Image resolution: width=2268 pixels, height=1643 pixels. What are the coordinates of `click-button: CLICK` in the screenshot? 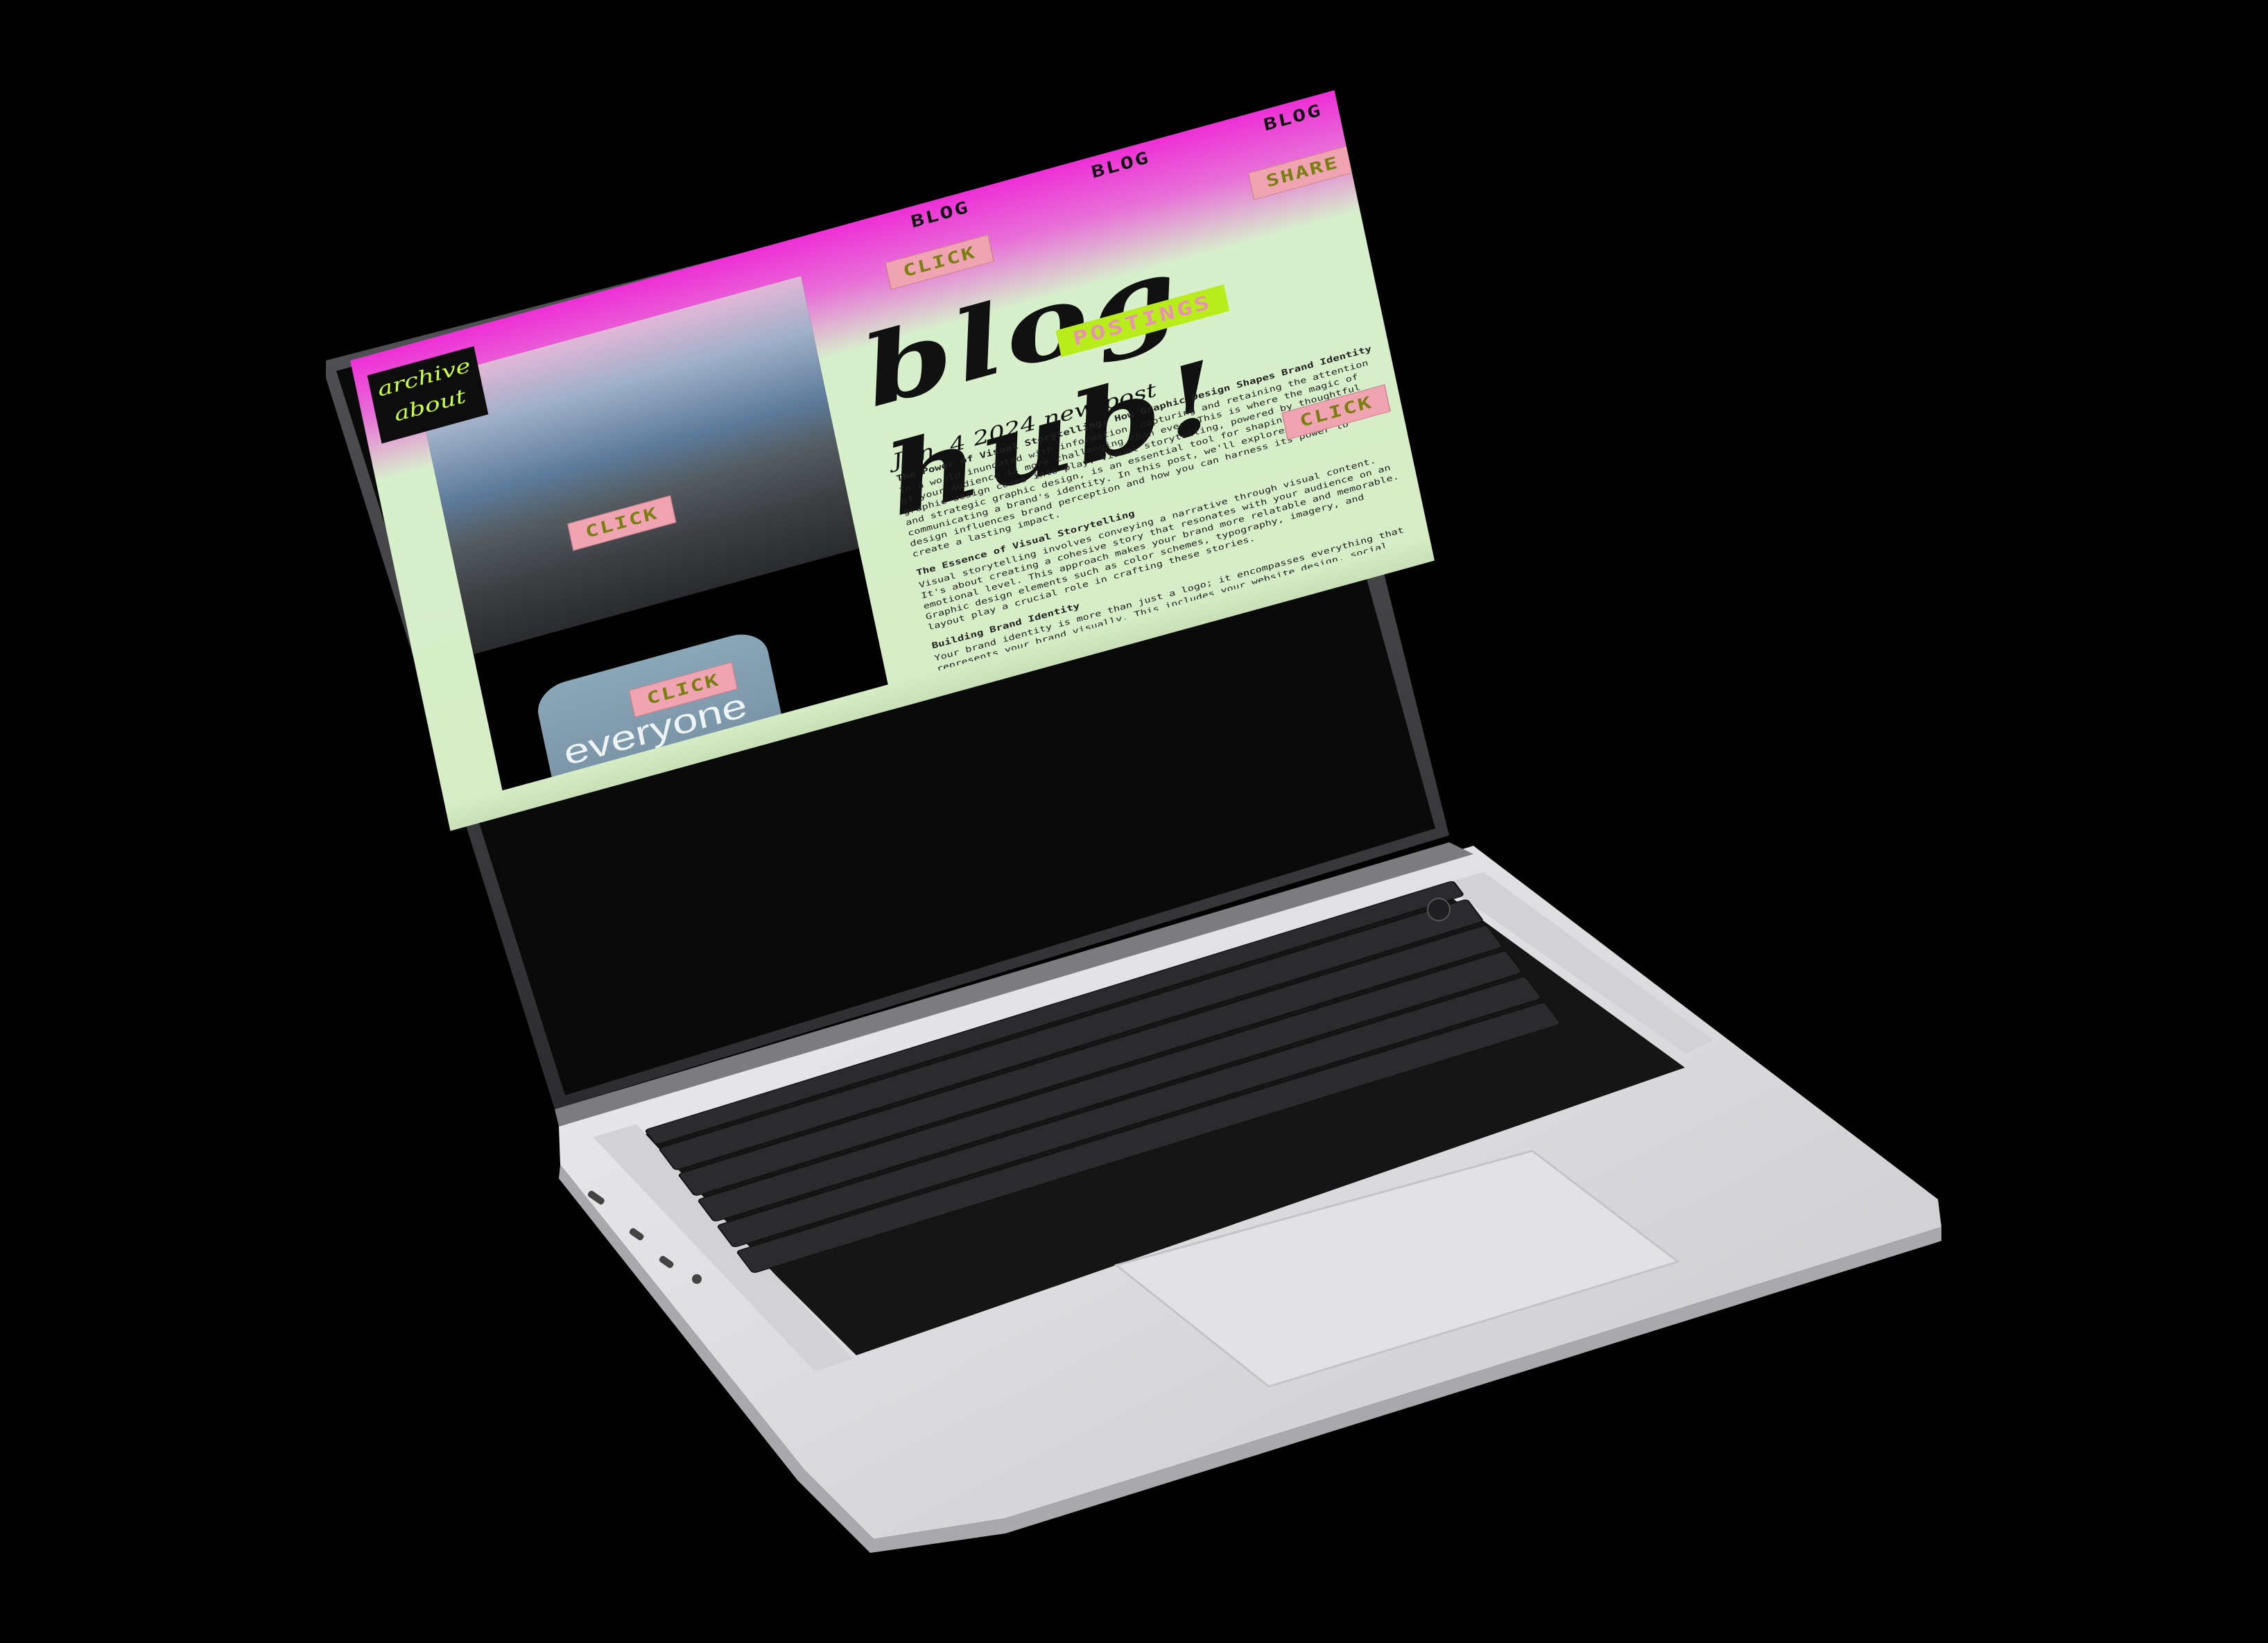 It's located at (940, 262).